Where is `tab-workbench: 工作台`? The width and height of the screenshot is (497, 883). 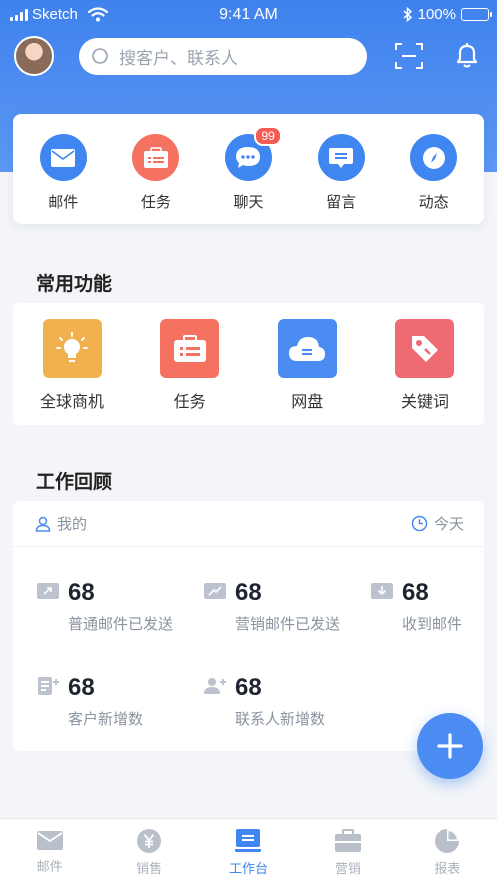
tab-workbench: 工作台 is located at coordinates (248, 851).